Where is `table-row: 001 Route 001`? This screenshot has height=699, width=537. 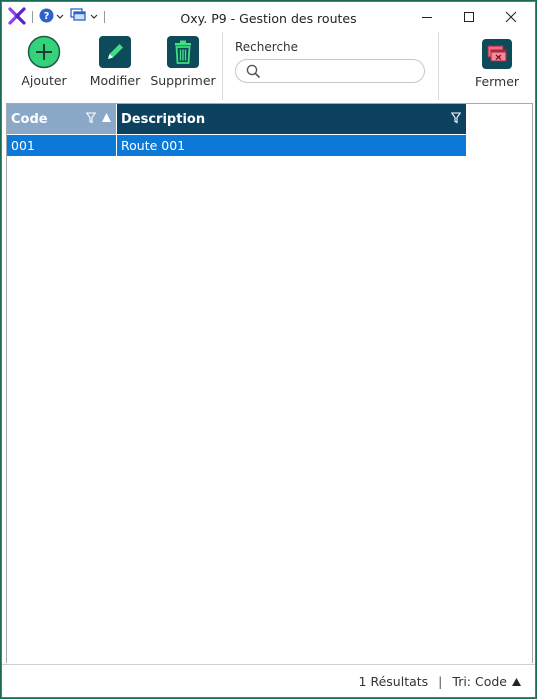 table-row: 001 Route 001 is located at coordinates (236, 145).